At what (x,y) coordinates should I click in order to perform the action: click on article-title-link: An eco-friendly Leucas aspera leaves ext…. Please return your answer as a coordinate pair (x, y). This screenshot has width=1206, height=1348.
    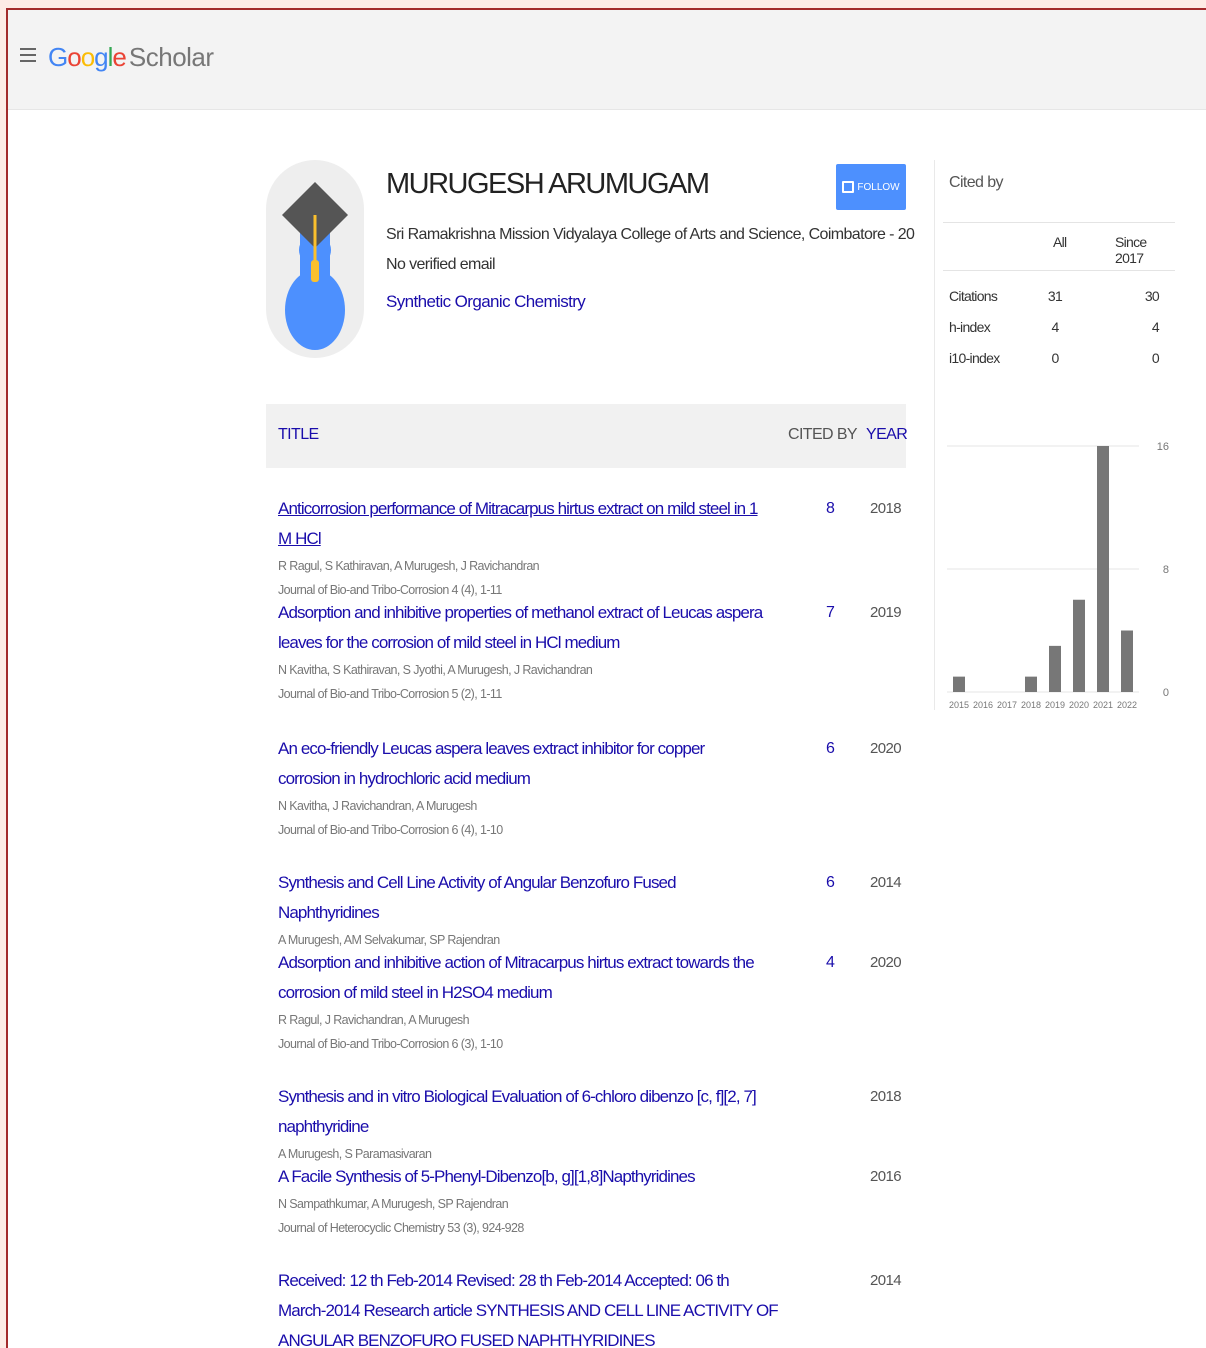
    Looking at the image, I should click on (523, 764).